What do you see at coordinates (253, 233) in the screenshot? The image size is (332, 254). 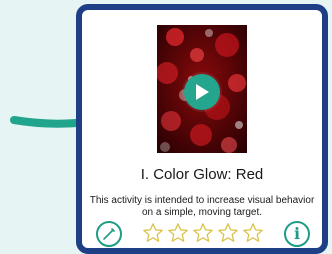 I see `star-5-icon` at bounding box center [253, 233].